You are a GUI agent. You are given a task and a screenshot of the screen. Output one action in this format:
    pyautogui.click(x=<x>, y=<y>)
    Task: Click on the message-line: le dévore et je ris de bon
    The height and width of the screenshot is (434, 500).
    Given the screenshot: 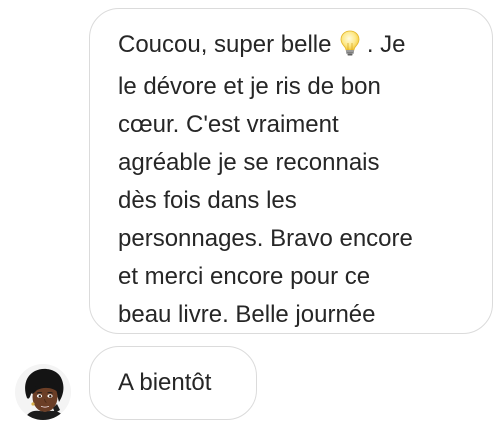 What is the action you would take?
    pyautogui.click(x=249, y=86)
    